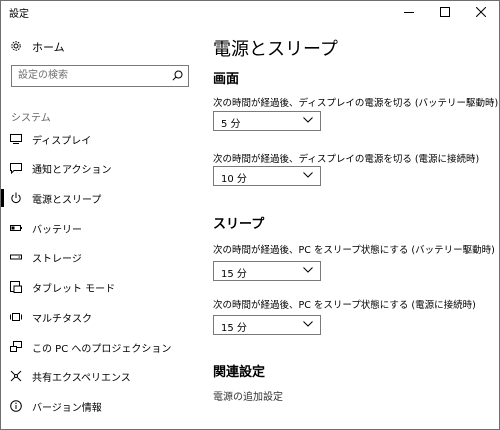 Image resolution: width=500 pixels, height=430 pixels. Describe the element at coordinates (16, 46) in the screenshot. I see `gear-icon` at that location.